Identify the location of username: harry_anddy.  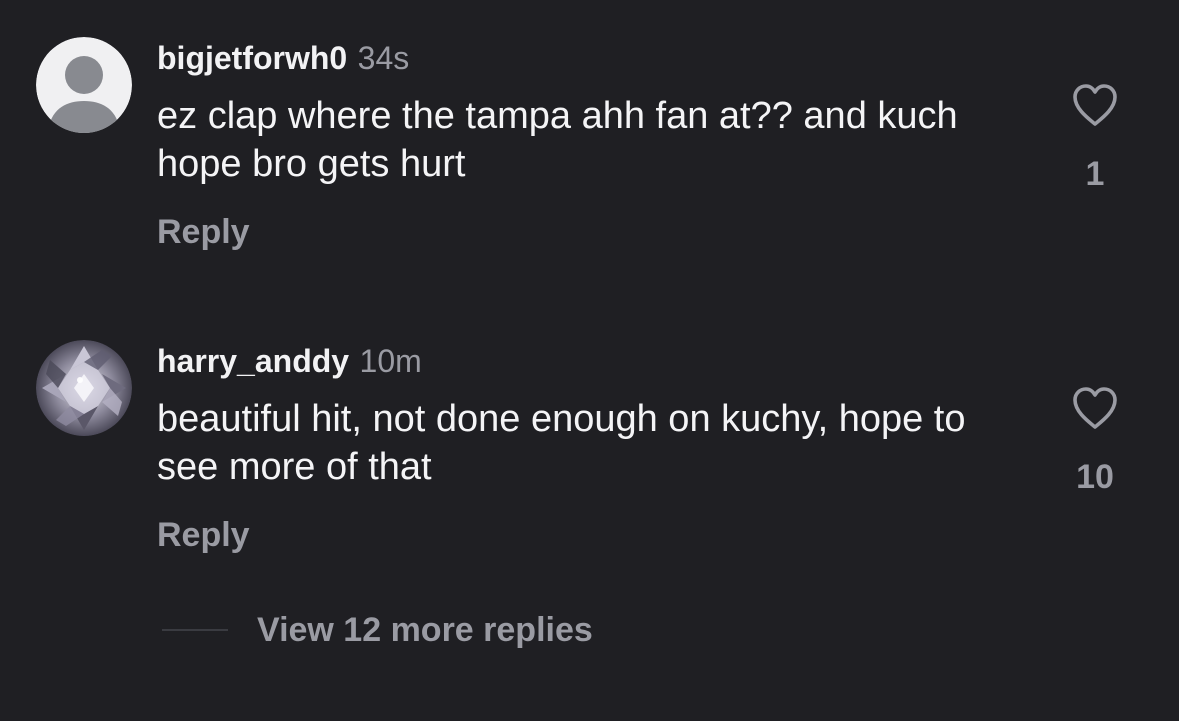
(253, 361).